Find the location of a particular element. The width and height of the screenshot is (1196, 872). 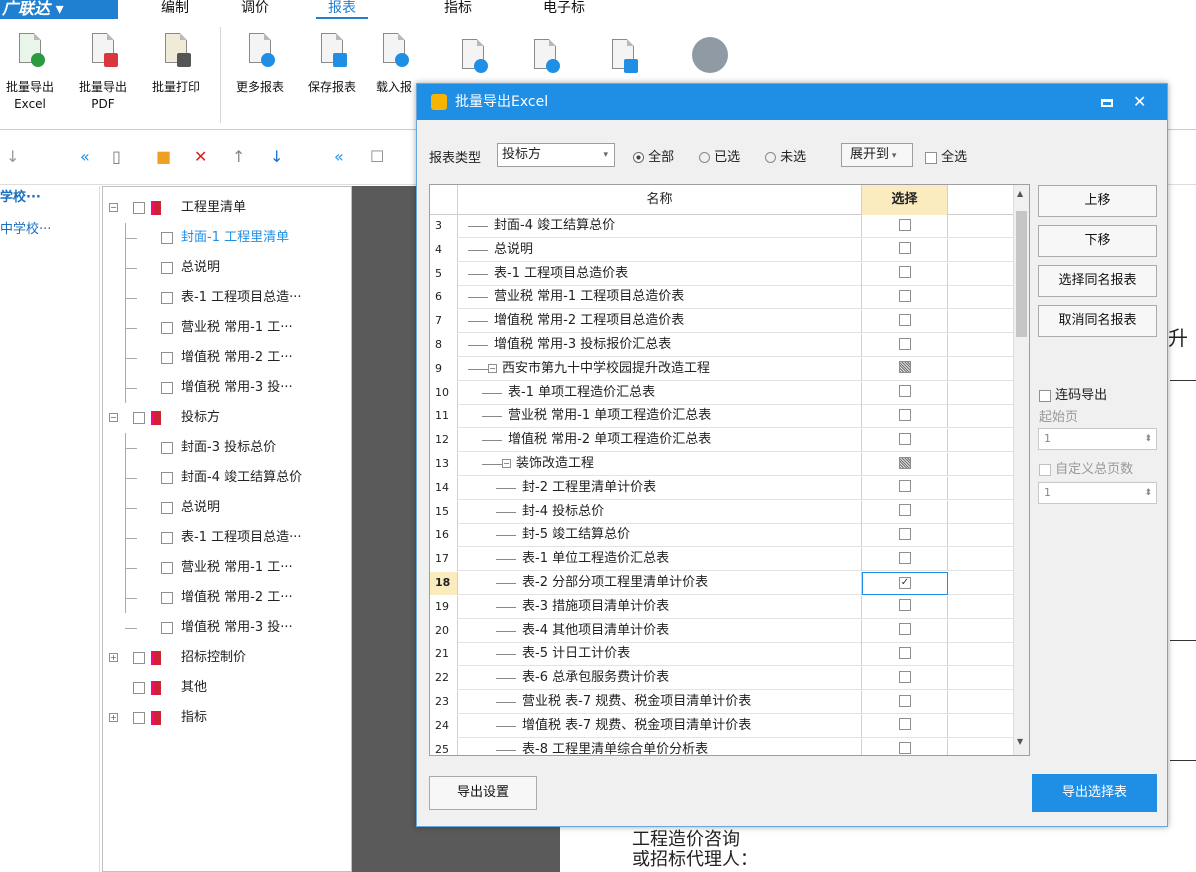

table-row: 24 增值税 表-7 规费、税金项目清单计价表 is located at coordinates (721, 726).